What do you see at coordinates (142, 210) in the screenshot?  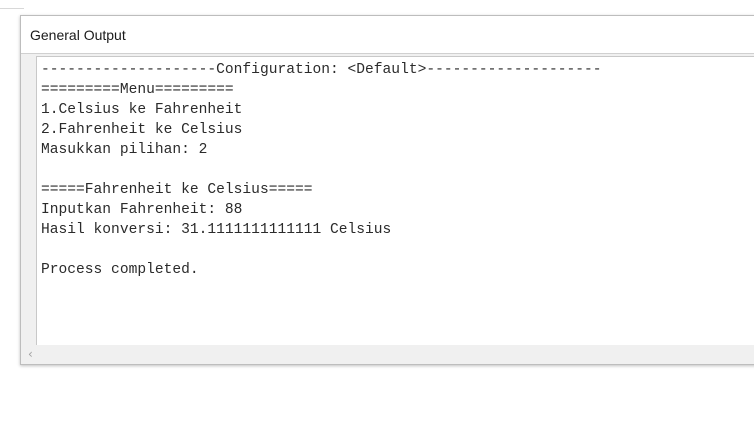 I see `output-line: Inputkan Fahrenheit: 88` at bounding box center [142, 210].